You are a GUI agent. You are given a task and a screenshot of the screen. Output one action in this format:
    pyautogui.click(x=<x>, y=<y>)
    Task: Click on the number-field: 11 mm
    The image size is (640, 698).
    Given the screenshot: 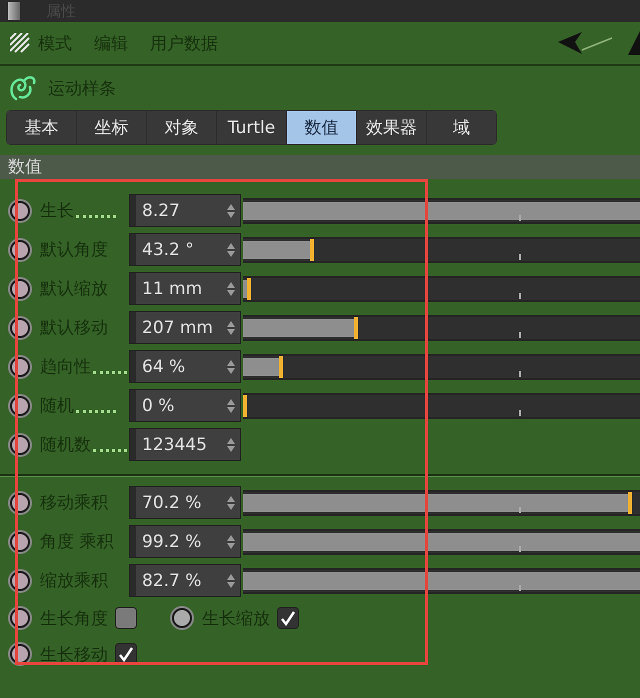 What is the action you would take?
    pyautogui.click(x=185, y=288)
    